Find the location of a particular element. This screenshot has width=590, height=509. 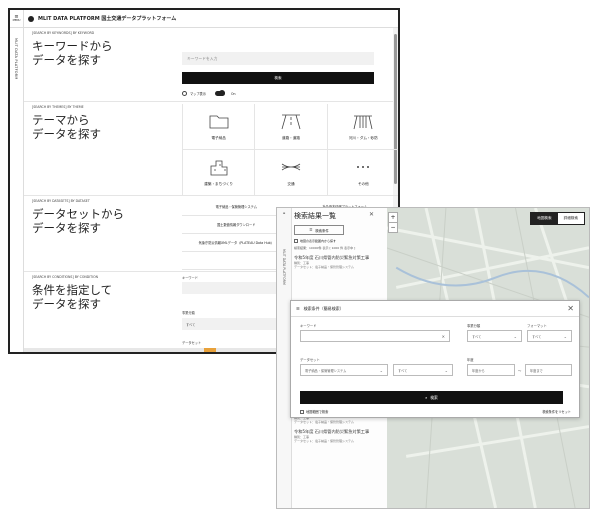

zoom-out-icon: − is located at coordinates (393, 227).